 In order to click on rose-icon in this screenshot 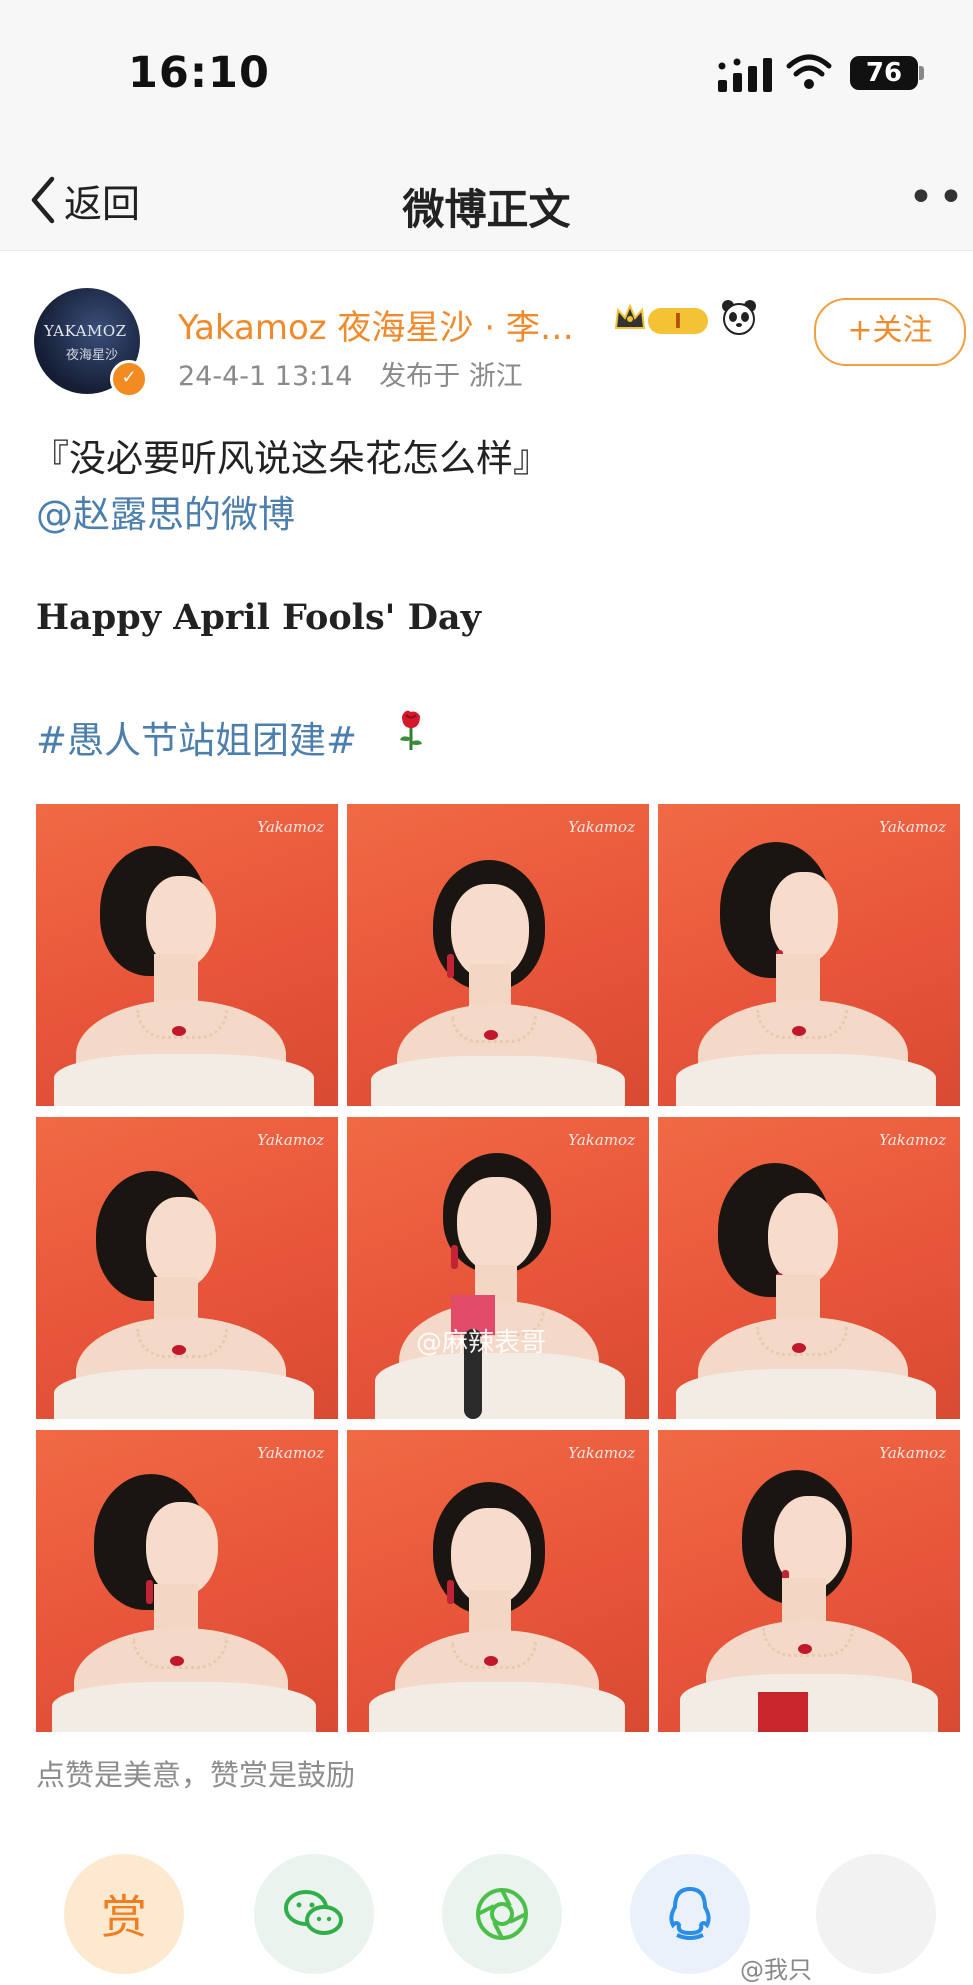, I will do `click(411, 730)`.